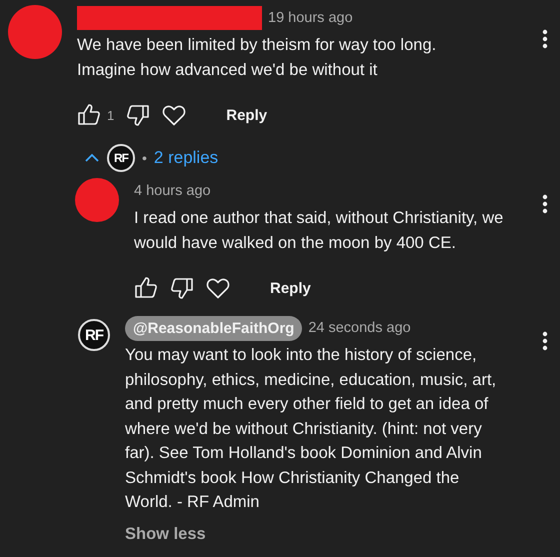  Describe the element at coordinates (165, 534) in the screenshot. I see `show-less-button: Show less` at that location.